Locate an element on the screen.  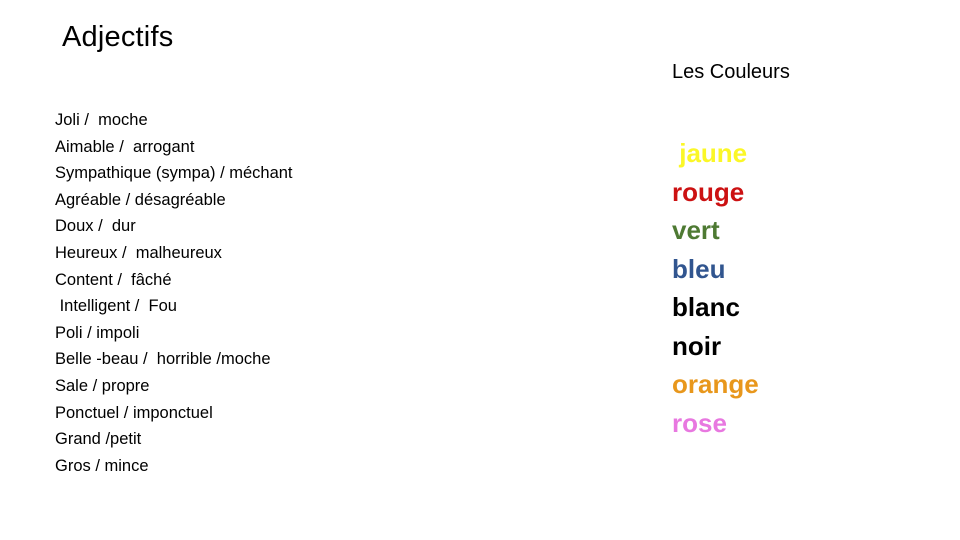
adjective-line: Grand /petit is located at coordinates (98, 439).